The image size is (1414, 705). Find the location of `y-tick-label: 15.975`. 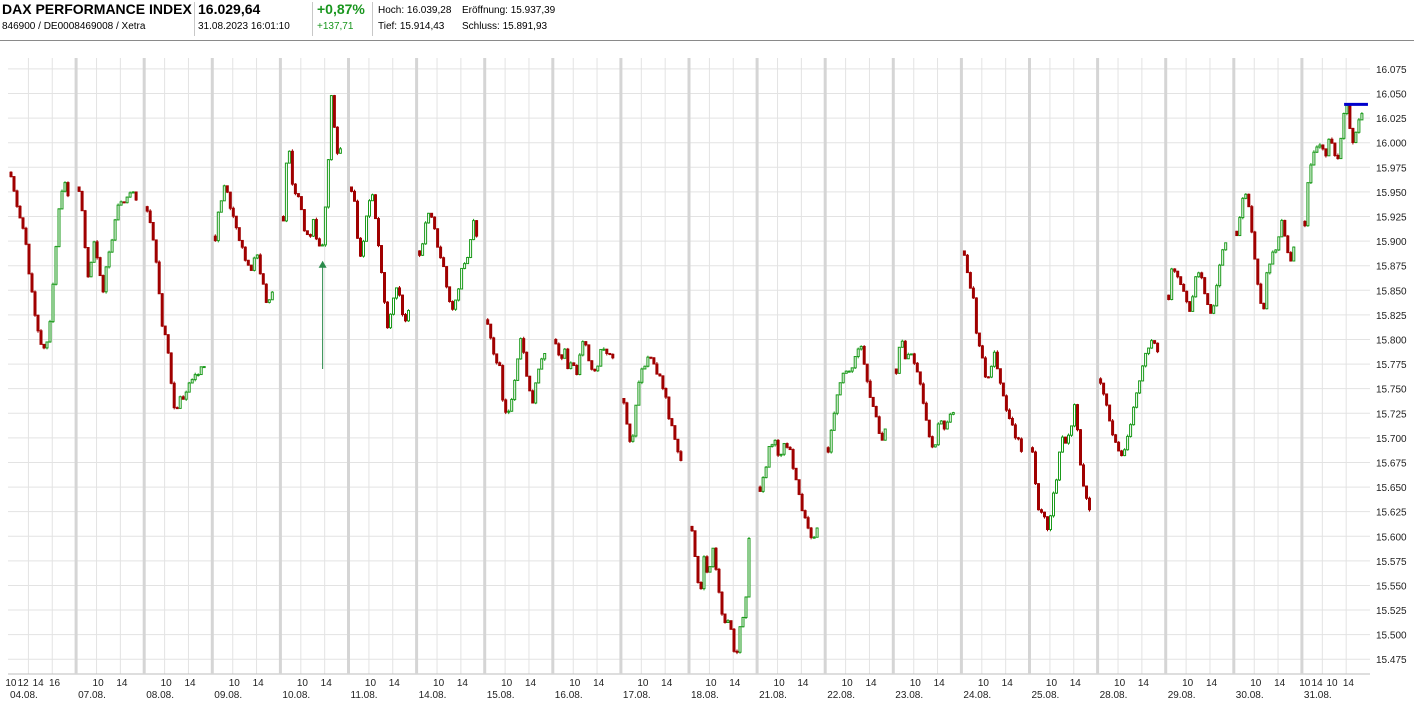

y-tick-label: 15.975 is located at coordinates (1391, 168).